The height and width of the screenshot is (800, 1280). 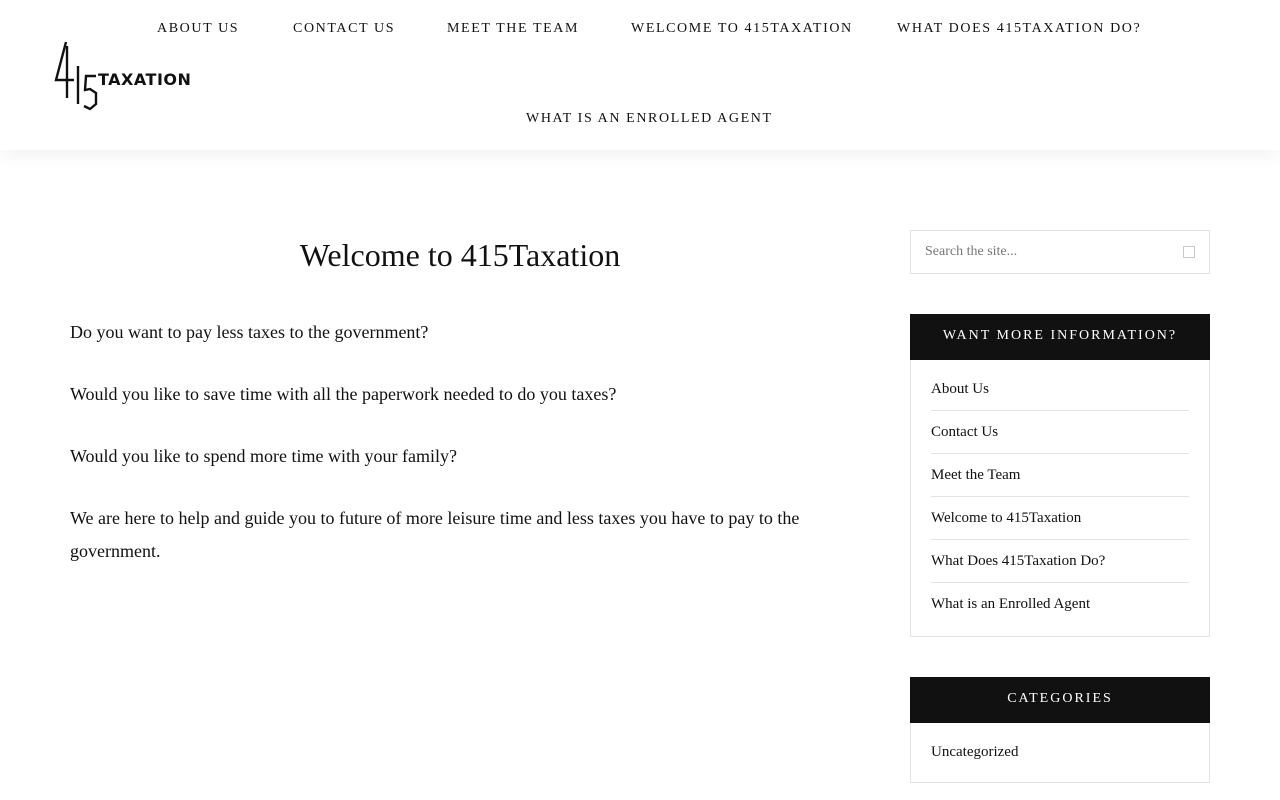 What do you see at coordinates (513, 29) in the screenshot?
I see `nav-meet-the-team: Meet the Team` at bounding box center [513, 29].